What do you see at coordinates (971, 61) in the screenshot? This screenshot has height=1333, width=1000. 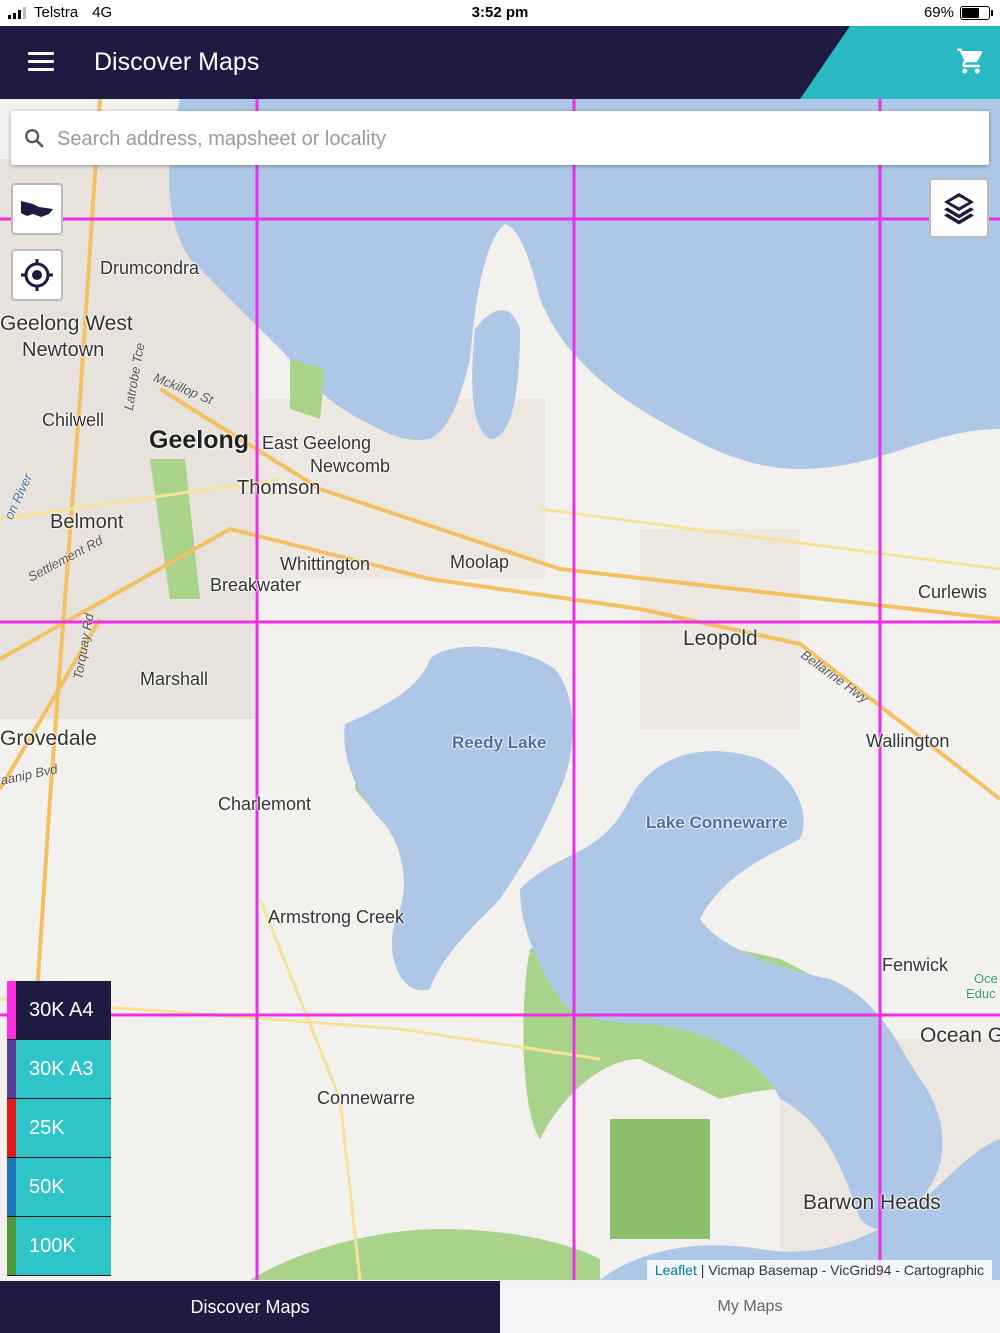 I see `shopping-cart-icon` at bounding box center [971, 61].